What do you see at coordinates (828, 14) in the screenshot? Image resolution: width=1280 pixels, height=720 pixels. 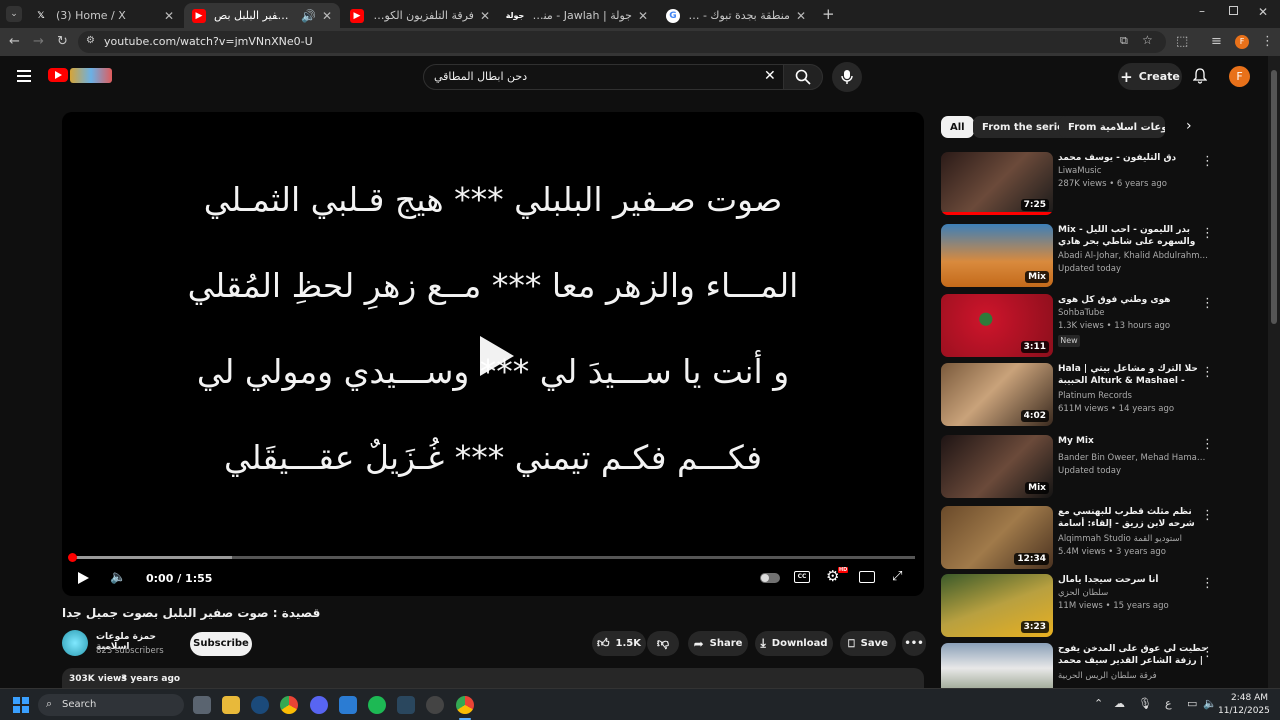 I see `new-tab-icon: +` at bounding box center [828, 14].